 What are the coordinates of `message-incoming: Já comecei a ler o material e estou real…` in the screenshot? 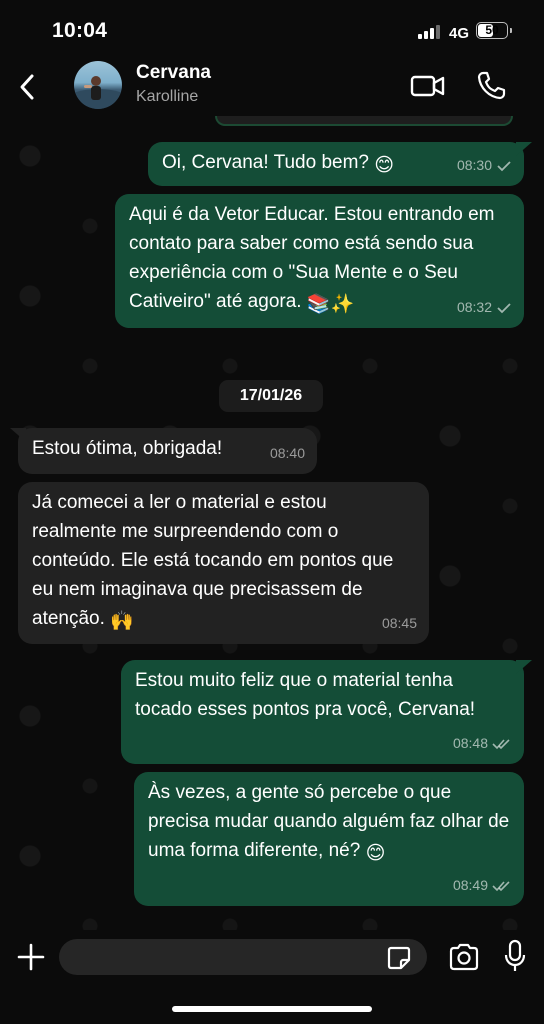 It's located at (223, 563).